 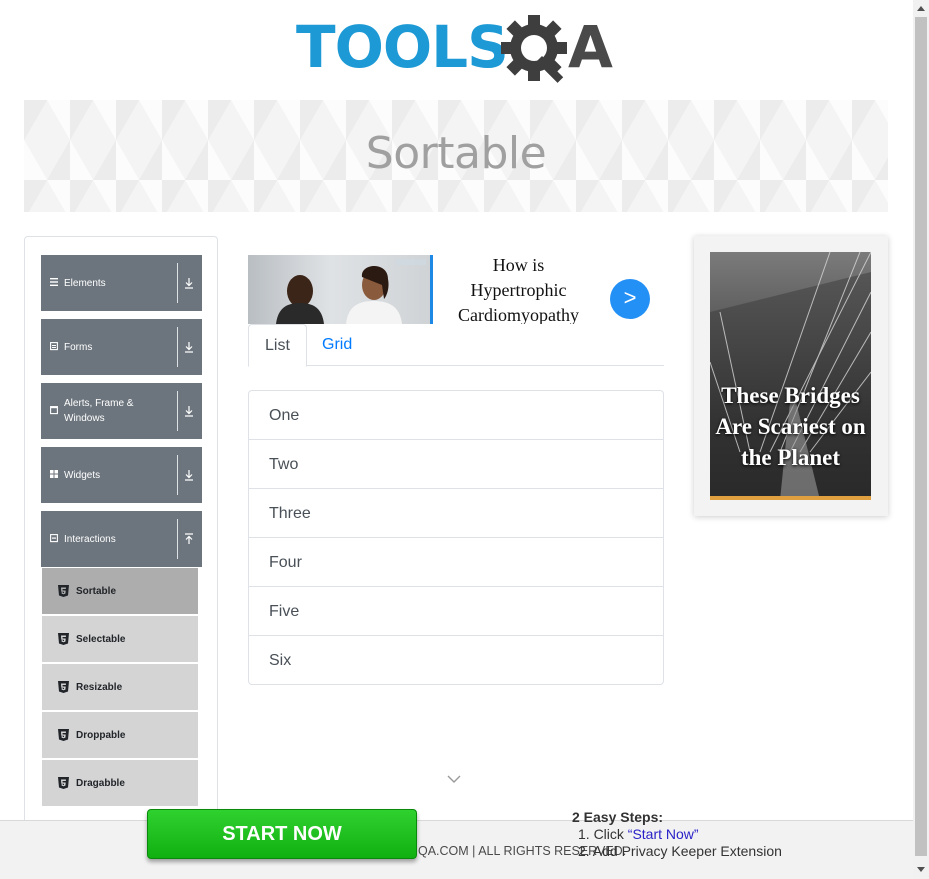 I want to click on scrollbar-thumb, so click(x=921, y=436).